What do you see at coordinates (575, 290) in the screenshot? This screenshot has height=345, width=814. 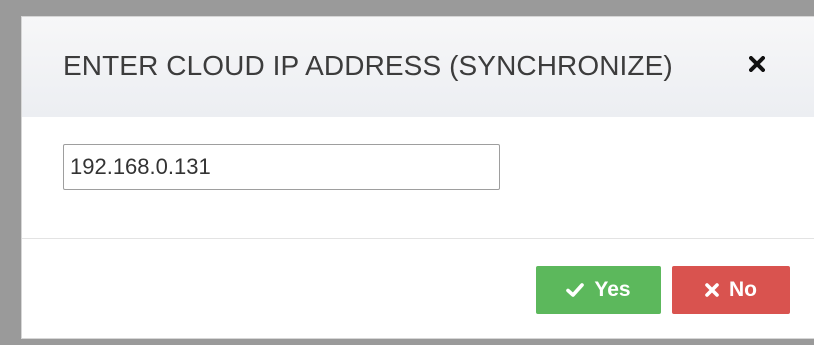 I see `check-icon` at bounding box center [575, 290].